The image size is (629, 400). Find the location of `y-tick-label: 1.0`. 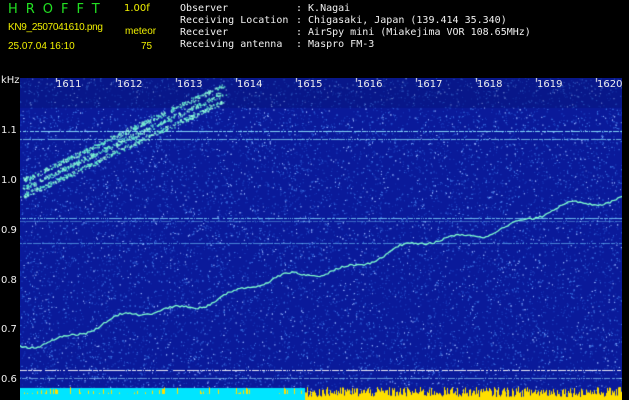

y-tick-label: 1.0 is located at coordinates (9, 180).